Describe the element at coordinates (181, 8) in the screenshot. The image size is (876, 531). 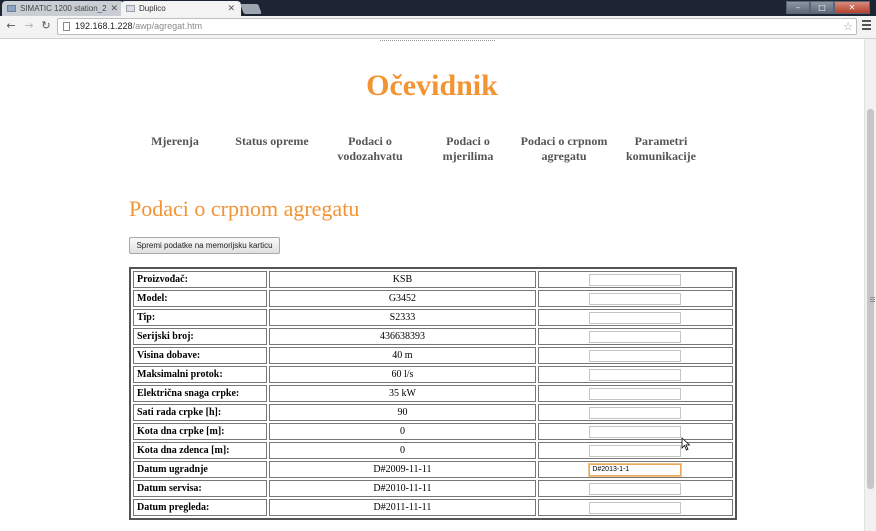
I see `tab-duplico: Duplico ✕` at that location.